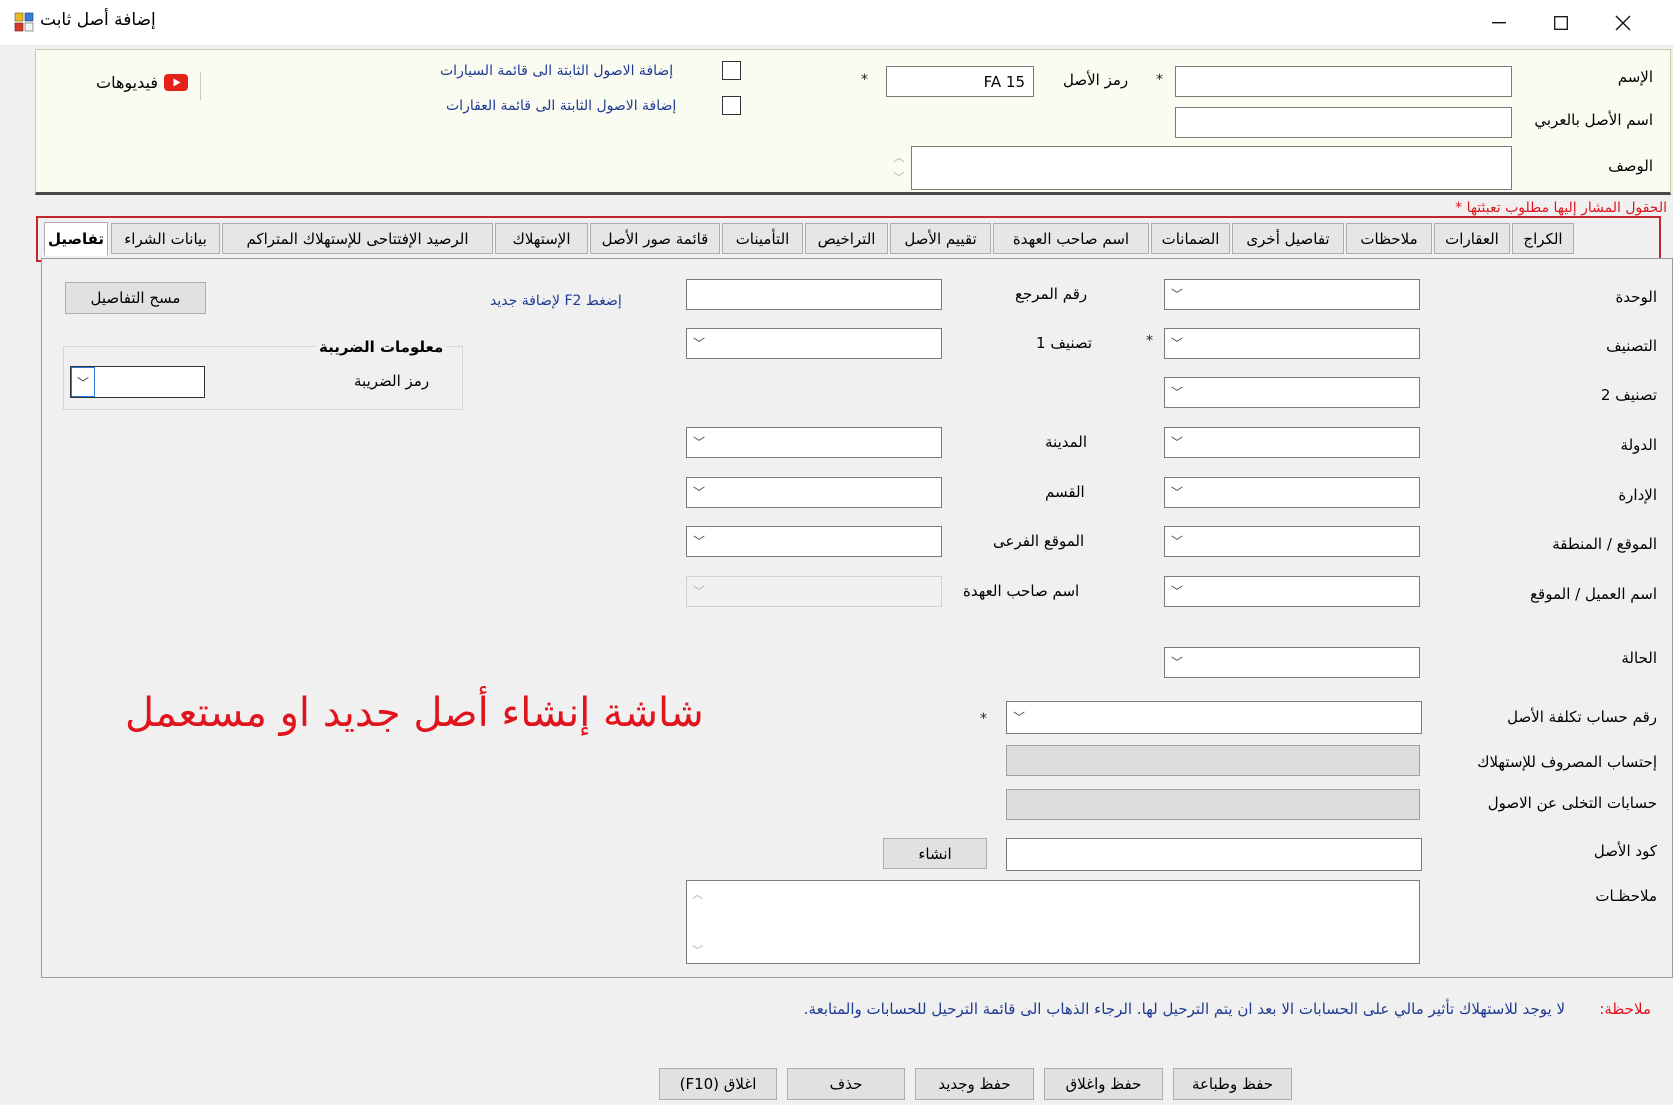  What do you see at coordinates (137, 382) in the screenshot?
I see `tax-code-combo: ﹀` at bounding box center [137, 382].